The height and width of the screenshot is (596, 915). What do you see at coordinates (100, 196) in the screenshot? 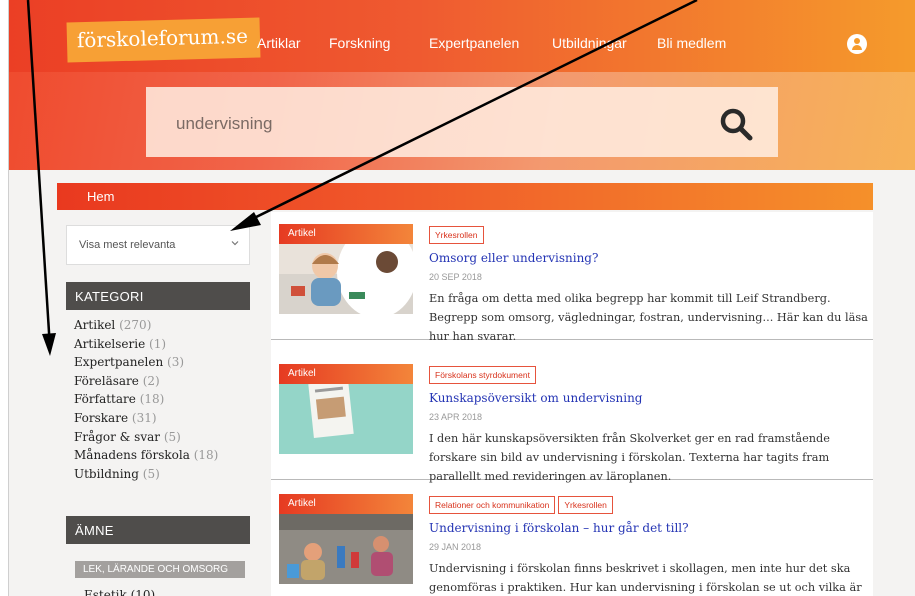
I see `breadcrumb-home: Hem` at bounding box center [100, 196].